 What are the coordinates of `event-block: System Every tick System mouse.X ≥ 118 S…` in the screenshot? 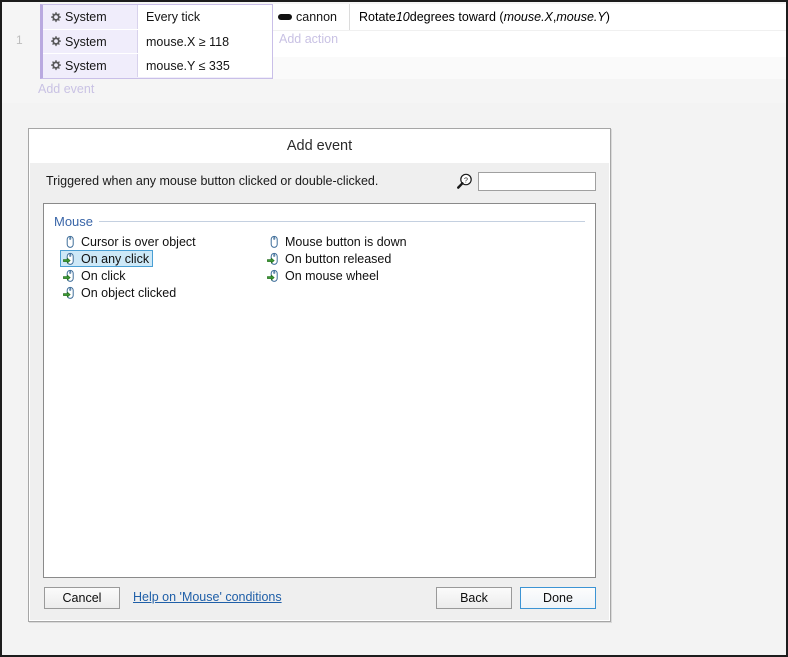 It's located at (156, 41).